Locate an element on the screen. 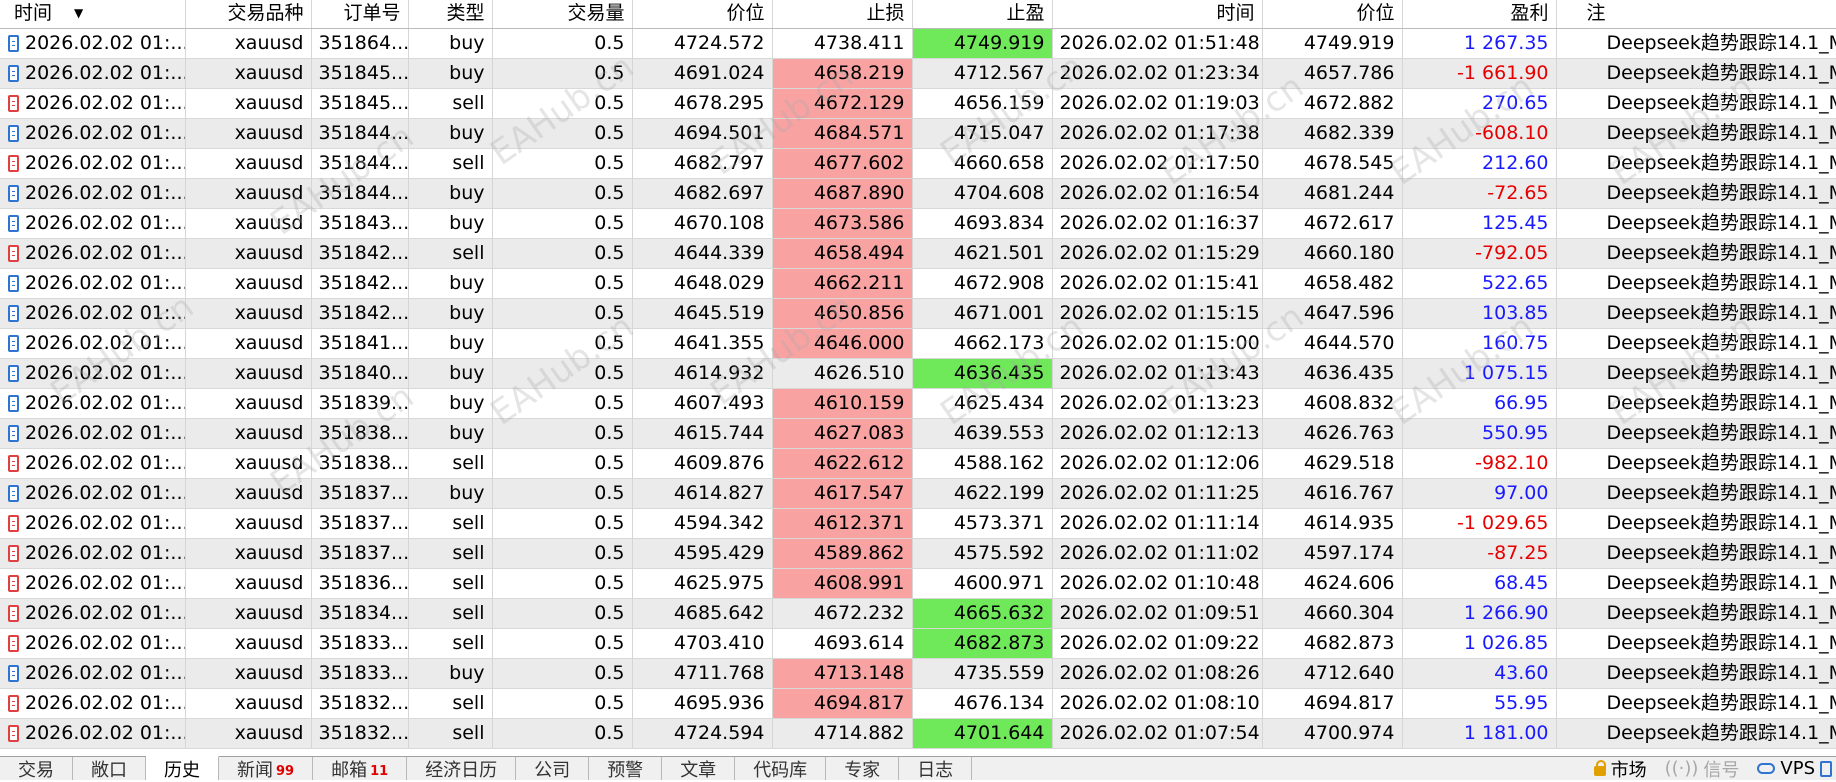 This screenshot has height=782, width=1836. cell-tp: 4575.592 is located at coordinates (982, 553).